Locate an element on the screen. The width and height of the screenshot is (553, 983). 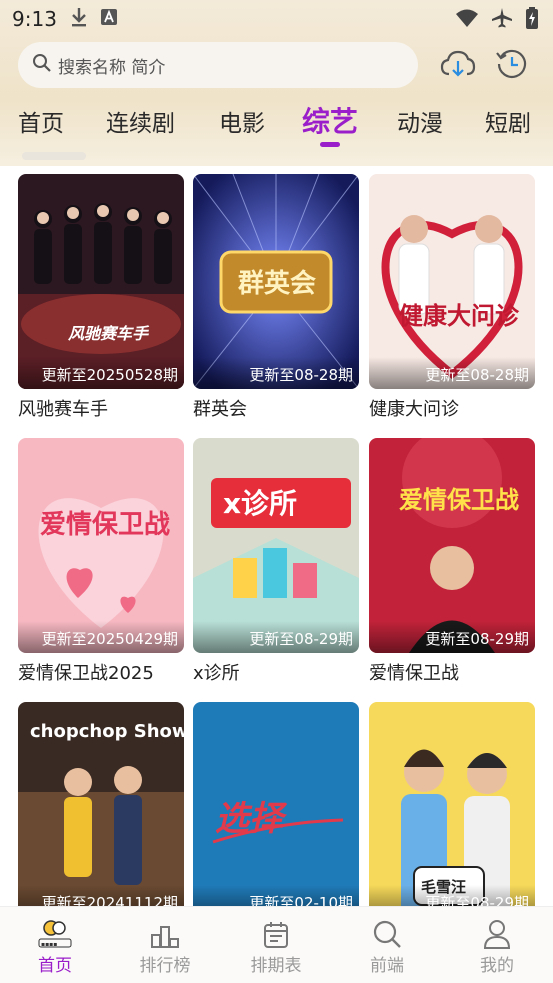
status-time: 9:13 is located at coordinates (34, 19).